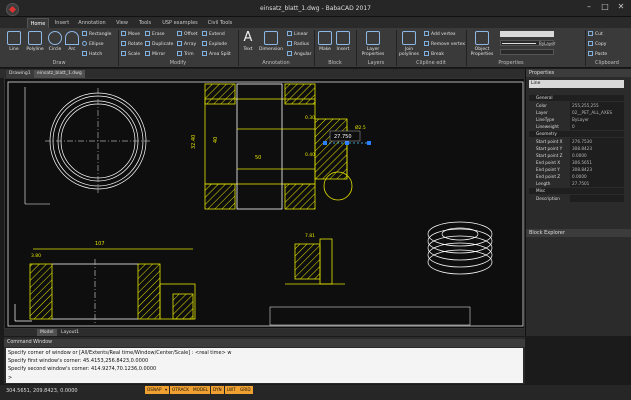 Image resolution: width=631 pixels, height=400 pixels. I want to click on object-properties-button: Object Properties, so click(482, 44).